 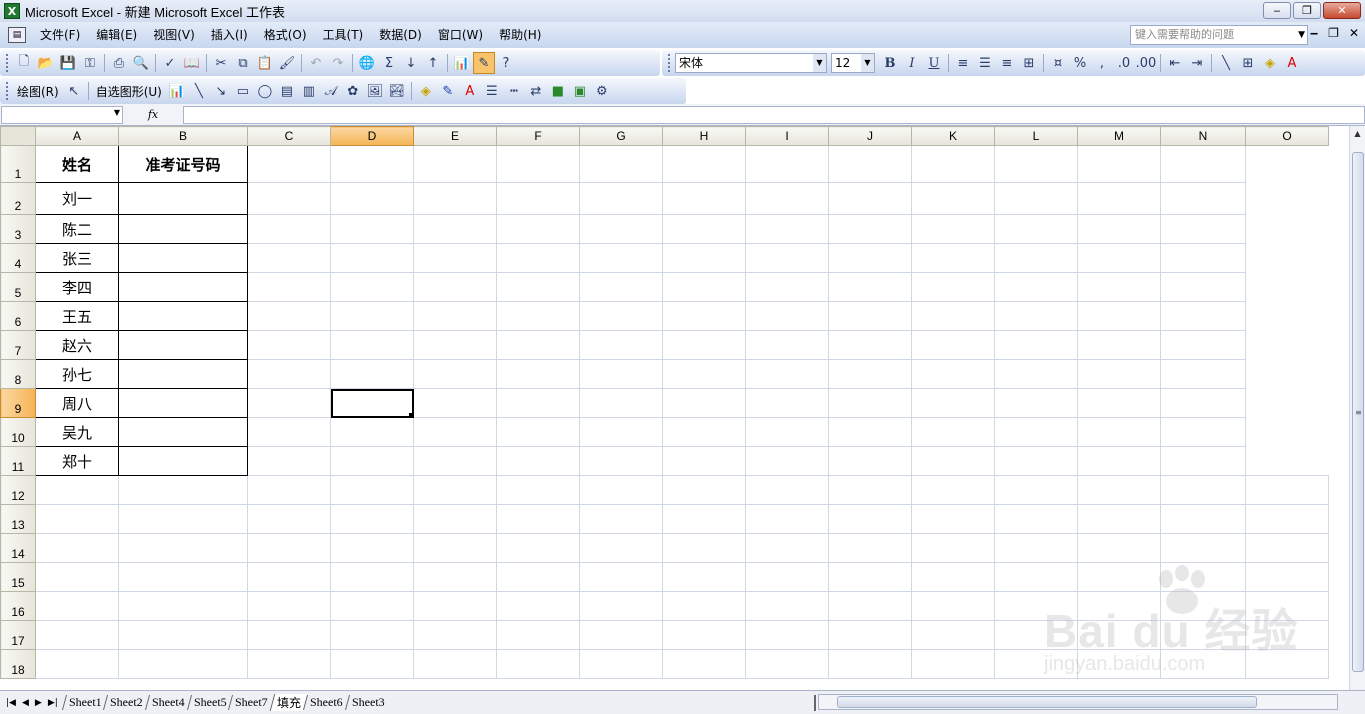 I want to click on new-icon: 🗋, so click(x=24, y=63).